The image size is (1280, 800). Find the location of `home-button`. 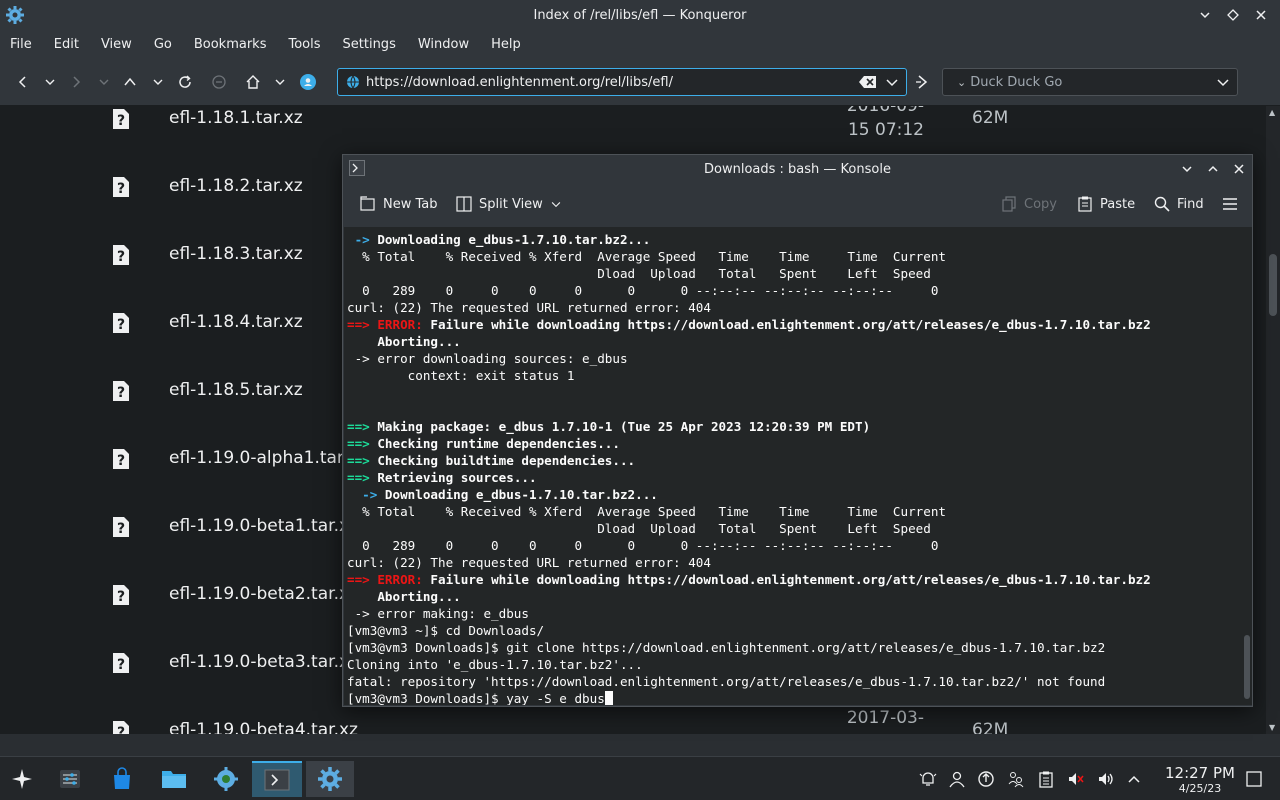

home-button is located at coordinates (253, 82).